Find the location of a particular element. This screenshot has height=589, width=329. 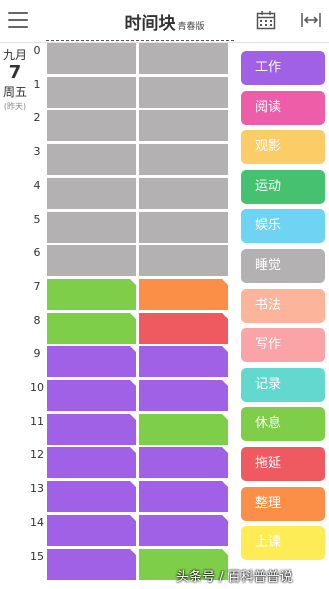

app-title-area: 时间块 青春版 is located at coordinates (164, 21).